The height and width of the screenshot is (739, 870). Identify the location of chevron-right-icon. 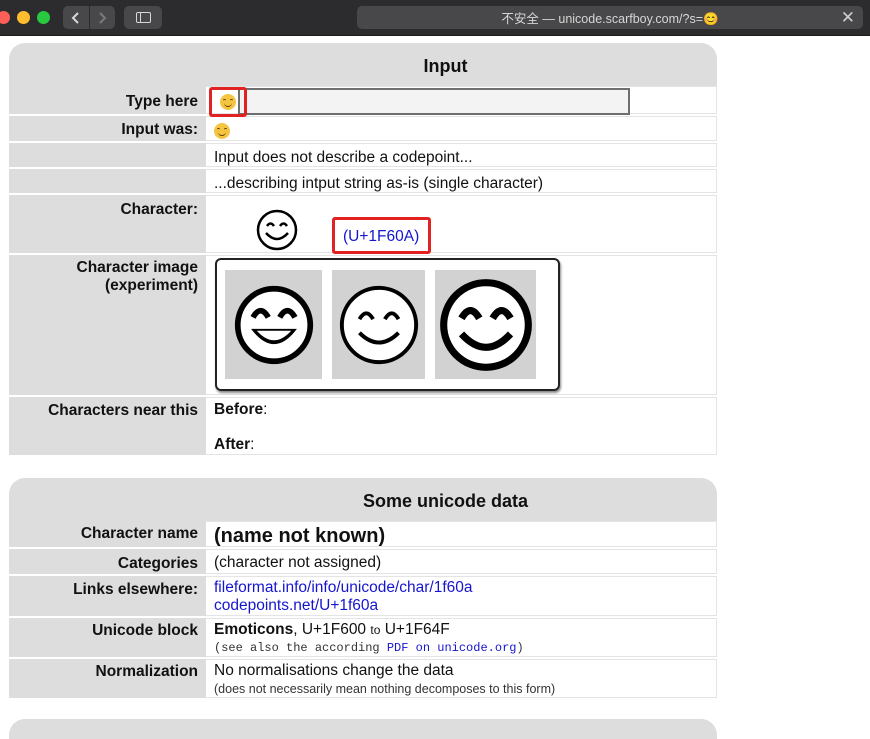
(103, 17).